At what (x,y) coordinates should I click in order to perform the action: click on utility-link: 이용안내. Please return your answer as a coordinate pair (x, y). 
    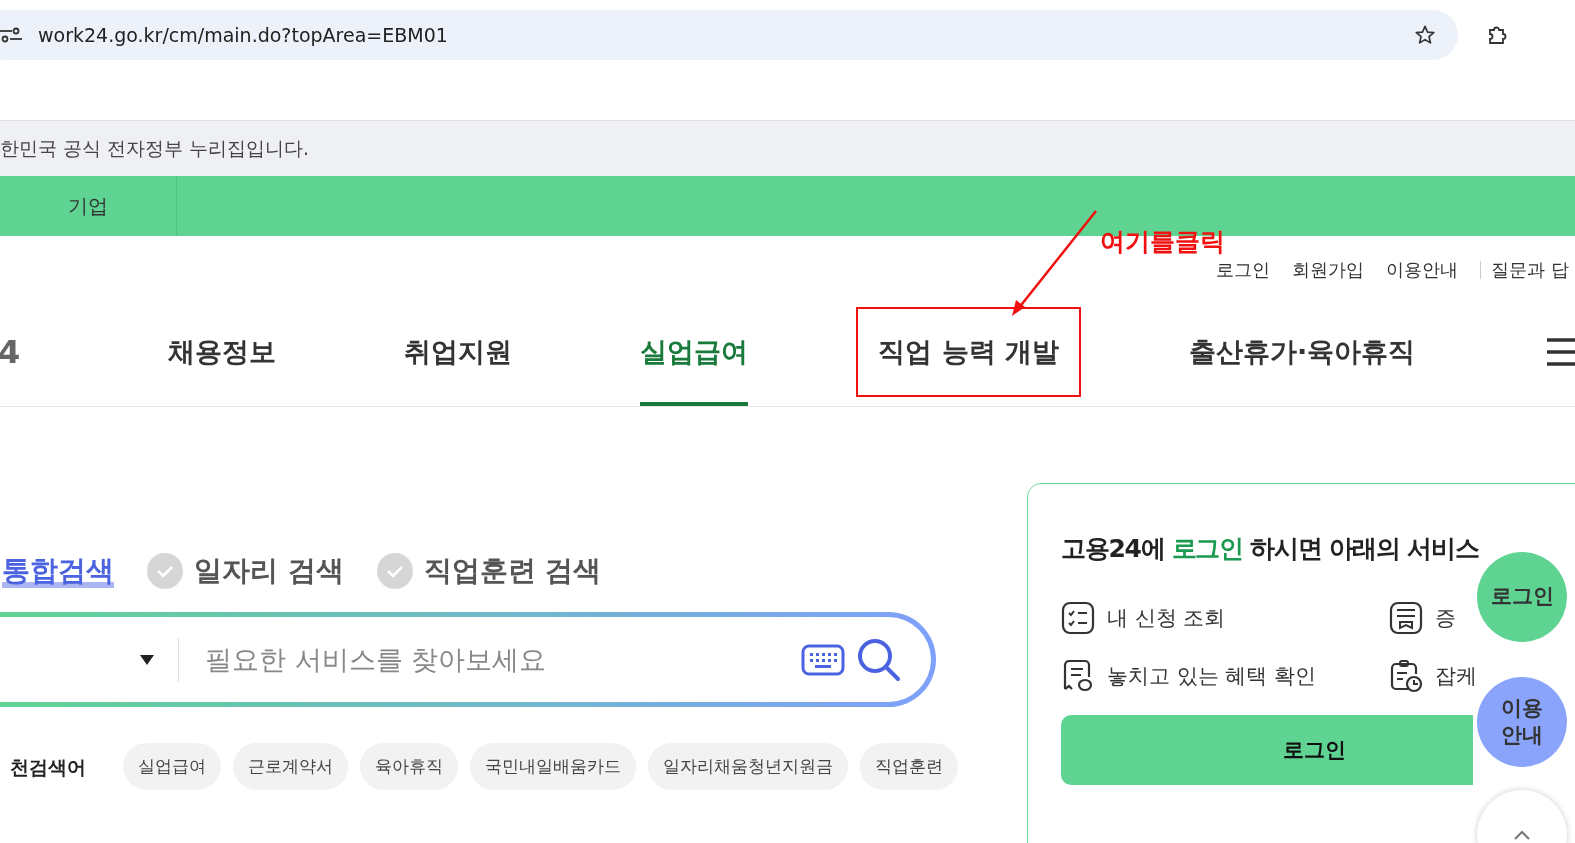
    Looking at the image, I should click on (1422, 270).